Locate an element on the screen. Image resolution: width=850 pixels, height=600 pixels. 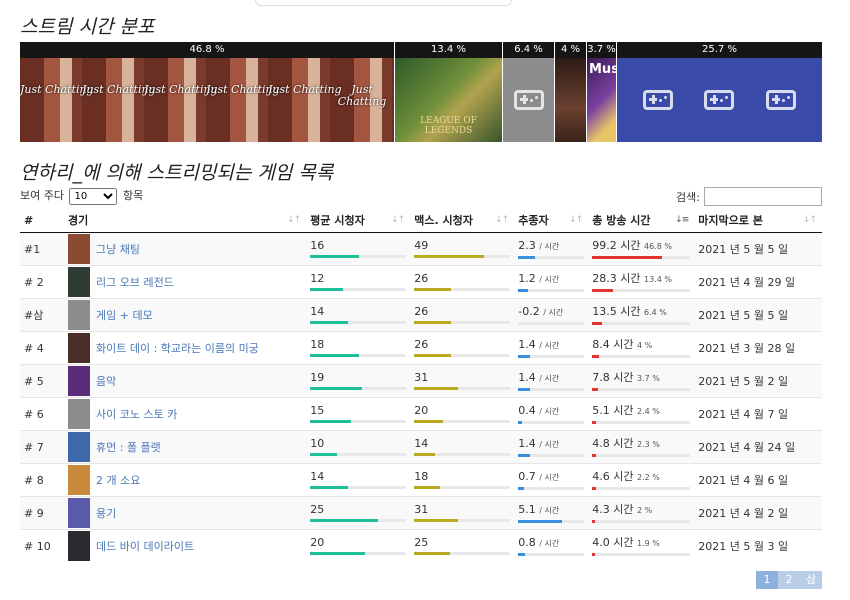
column-header-max-viewers: 맥스. 시청자 ↓↑ is located at coordinates (462, 220).